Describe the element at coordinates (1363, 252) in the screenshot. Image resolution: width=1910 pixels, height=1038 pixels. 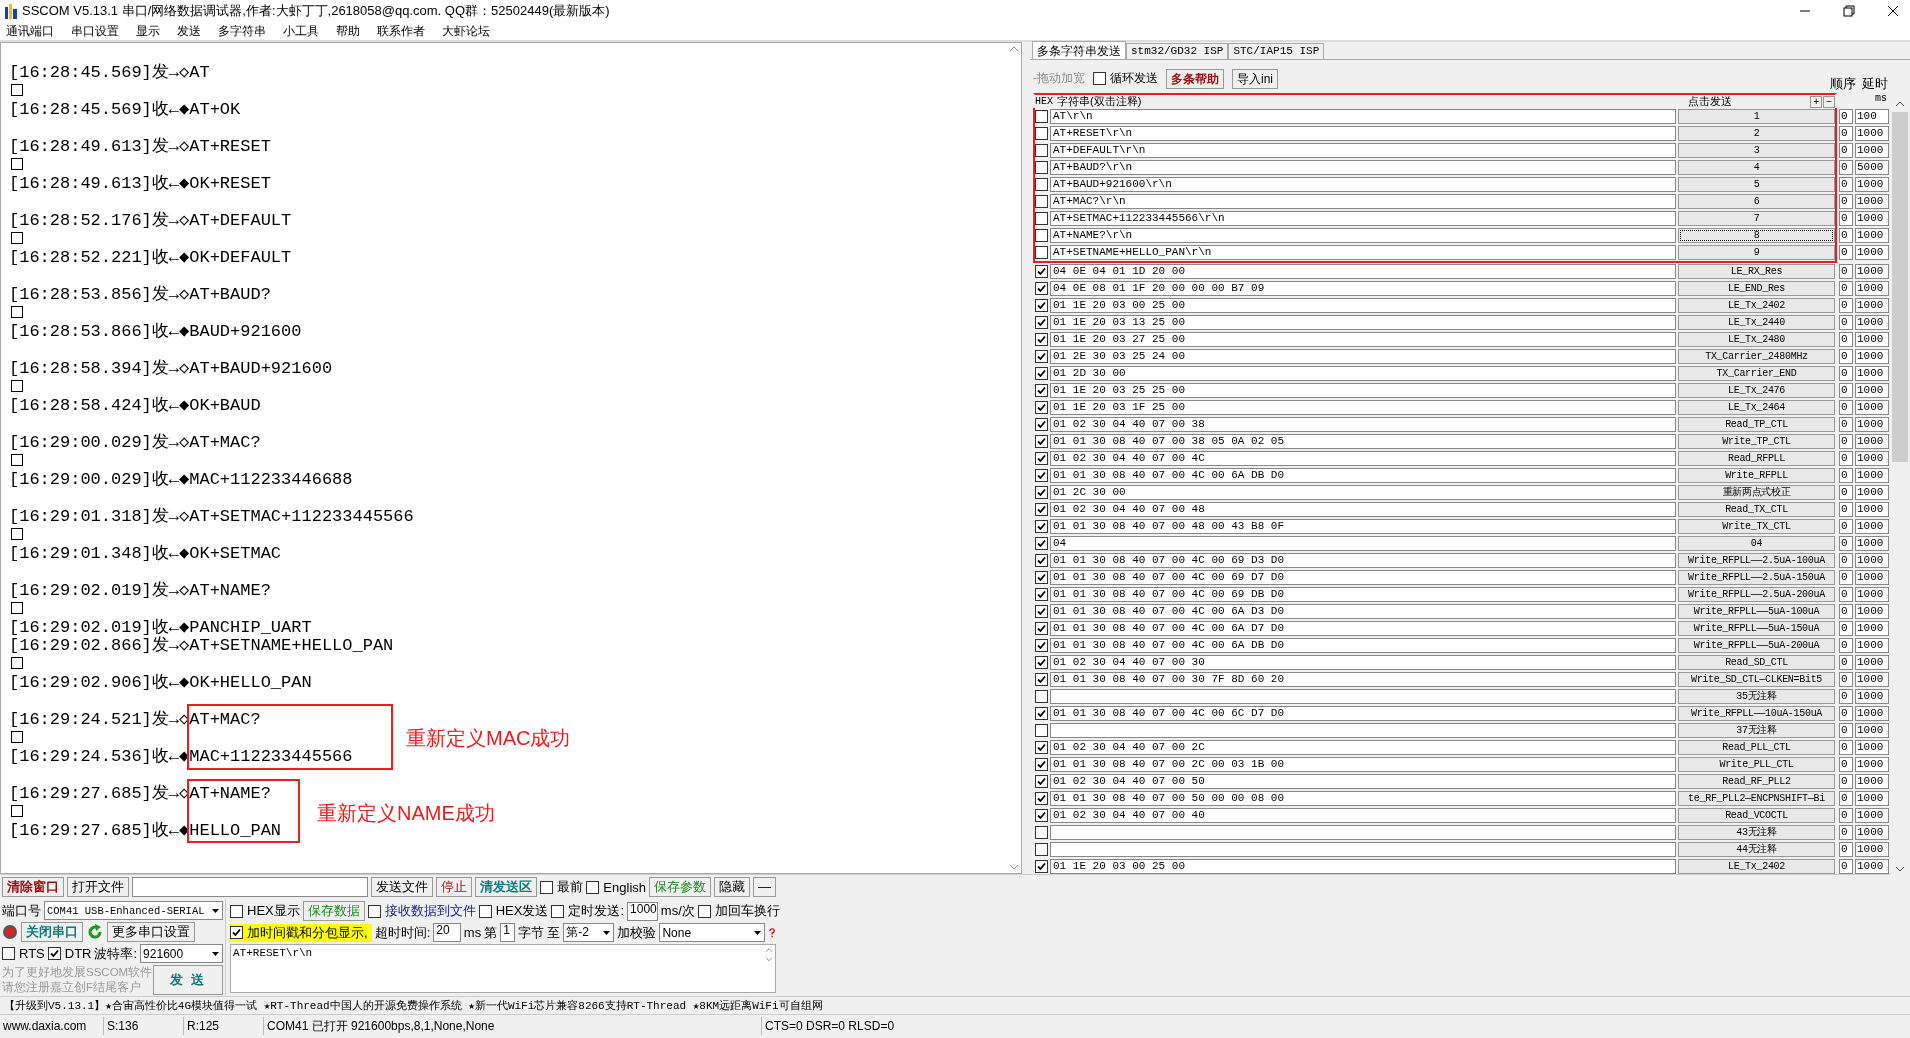
I see `string-field: AT+SETNAME+HELLO_PAN\r\n` at that location.